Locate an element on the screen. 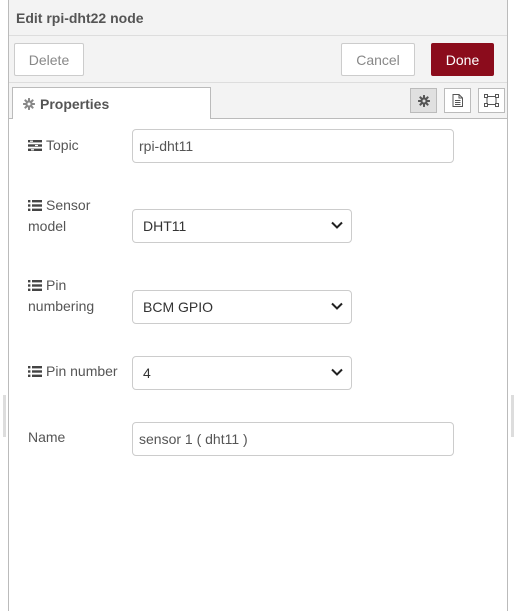 The image size is (516, 611). tab-button-appearance is located at coordinates (491, 100).